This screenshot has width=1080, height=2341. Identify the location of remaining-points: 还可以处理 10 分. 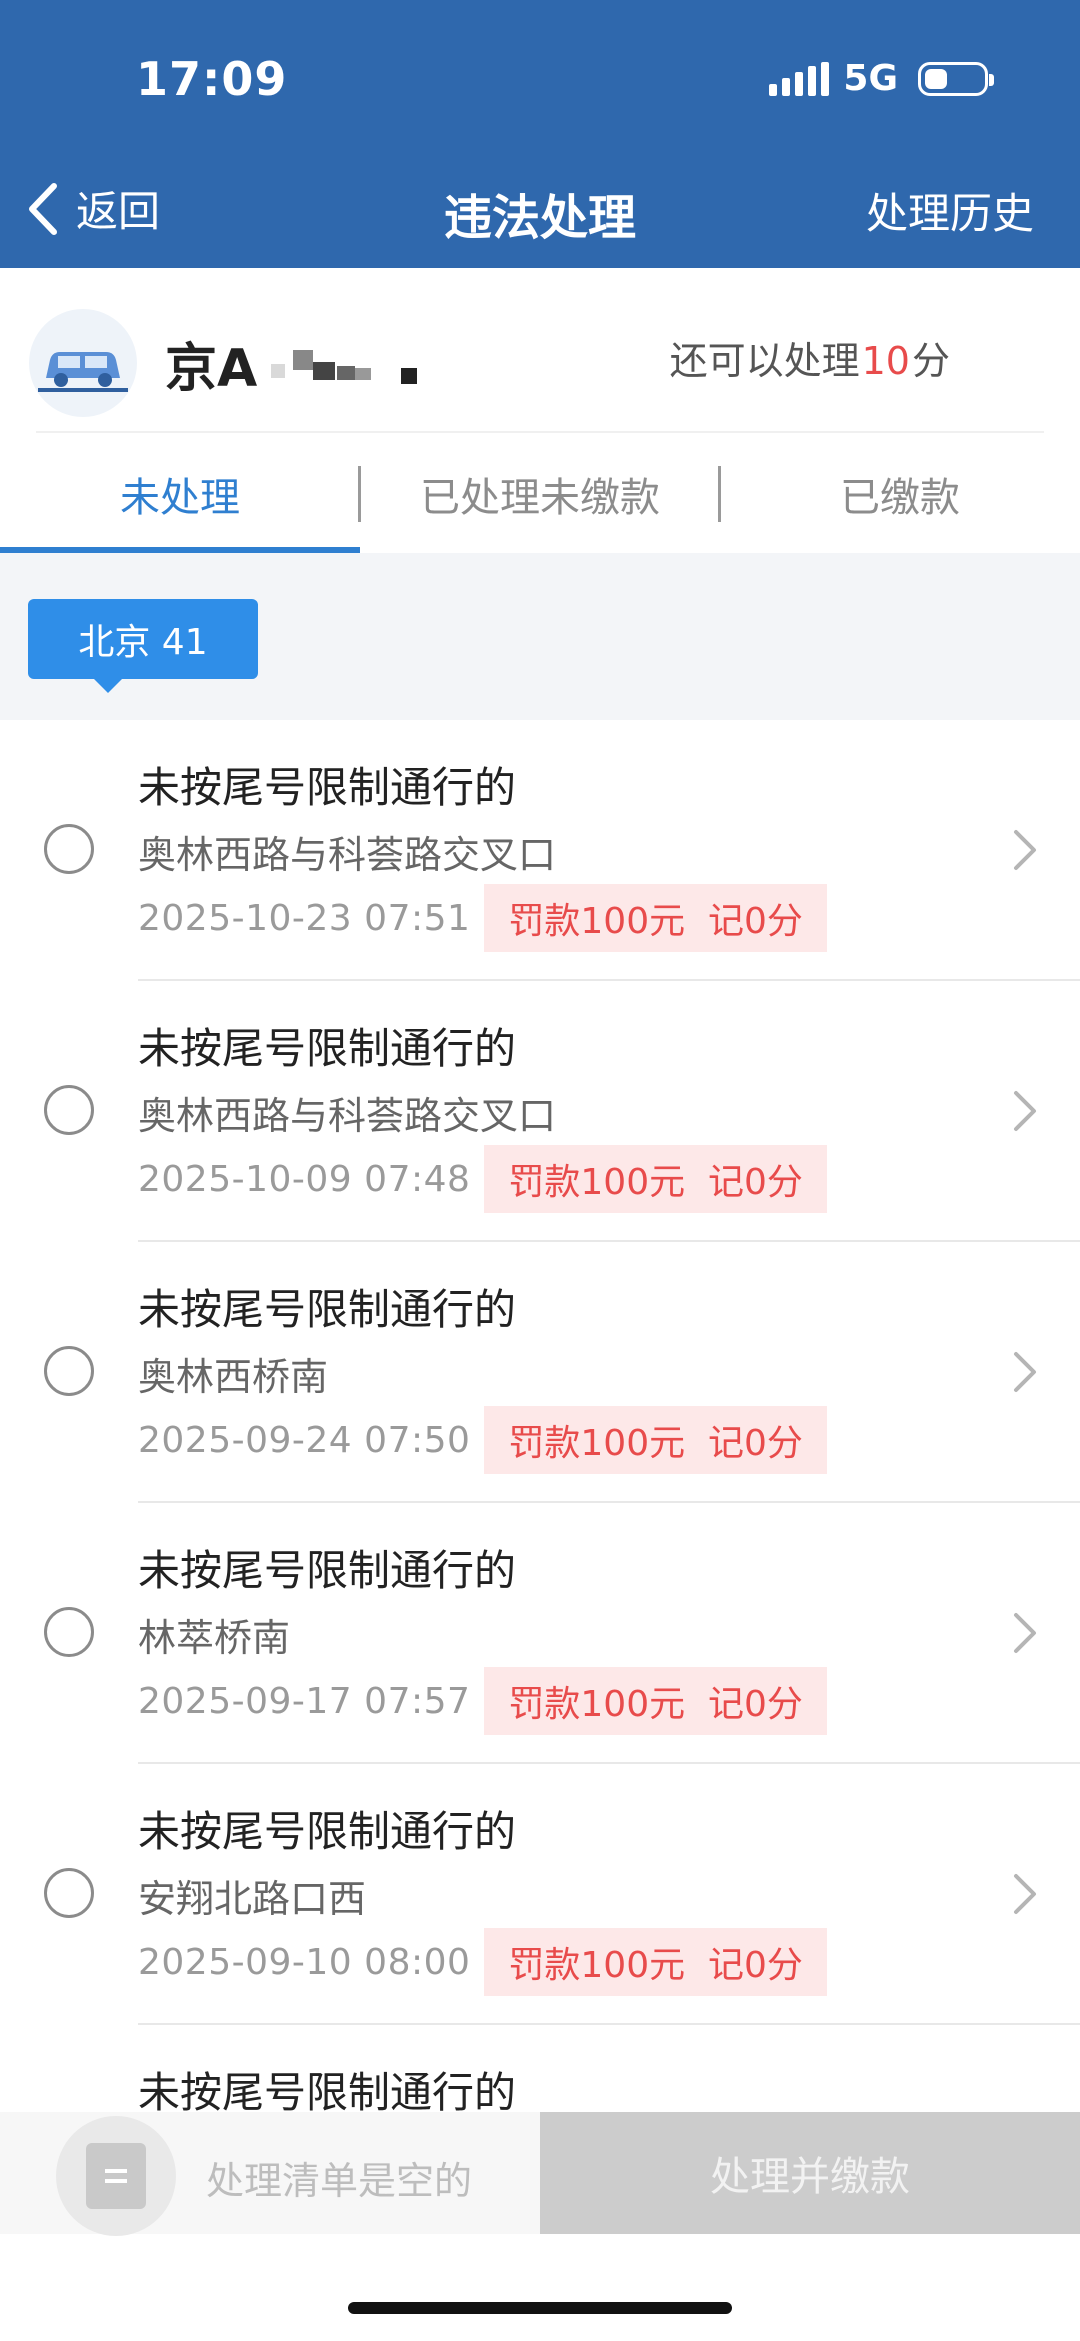
(809, 361).